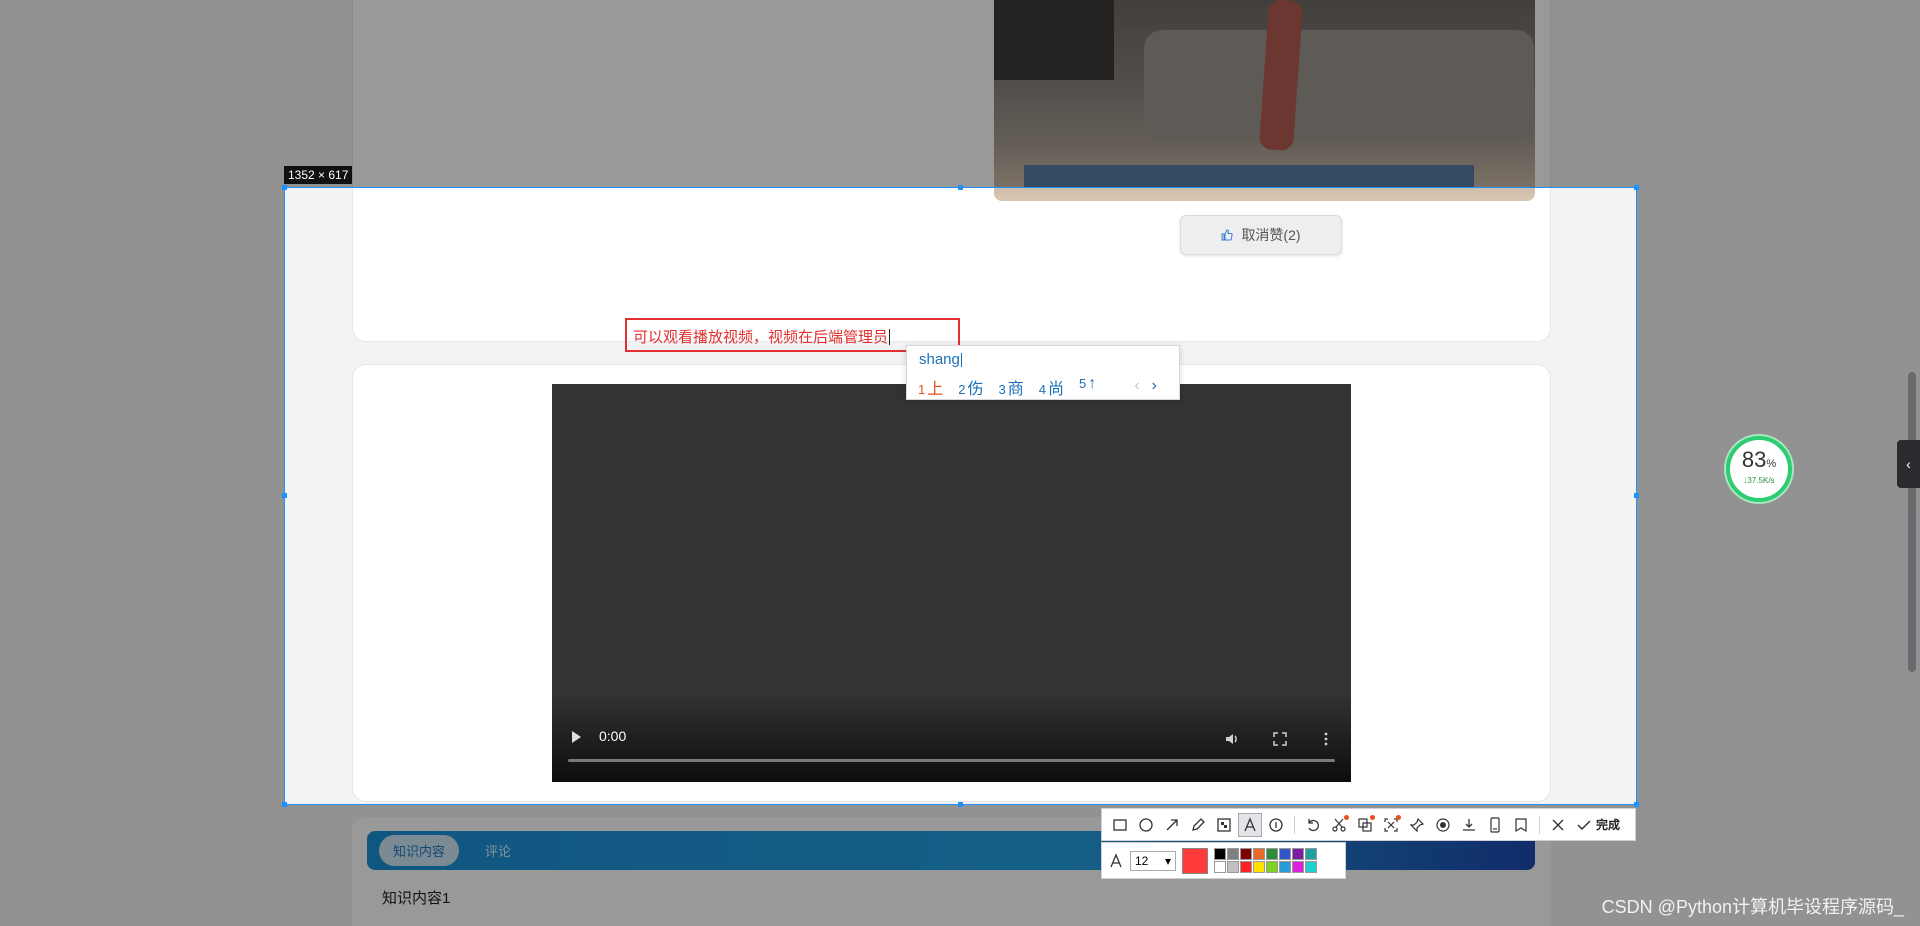 This screenshot has height=926, width=1920. Describe the element at coordinates (1912, 522) in the screenshot. I see `scrollbar-thumb` at that location.